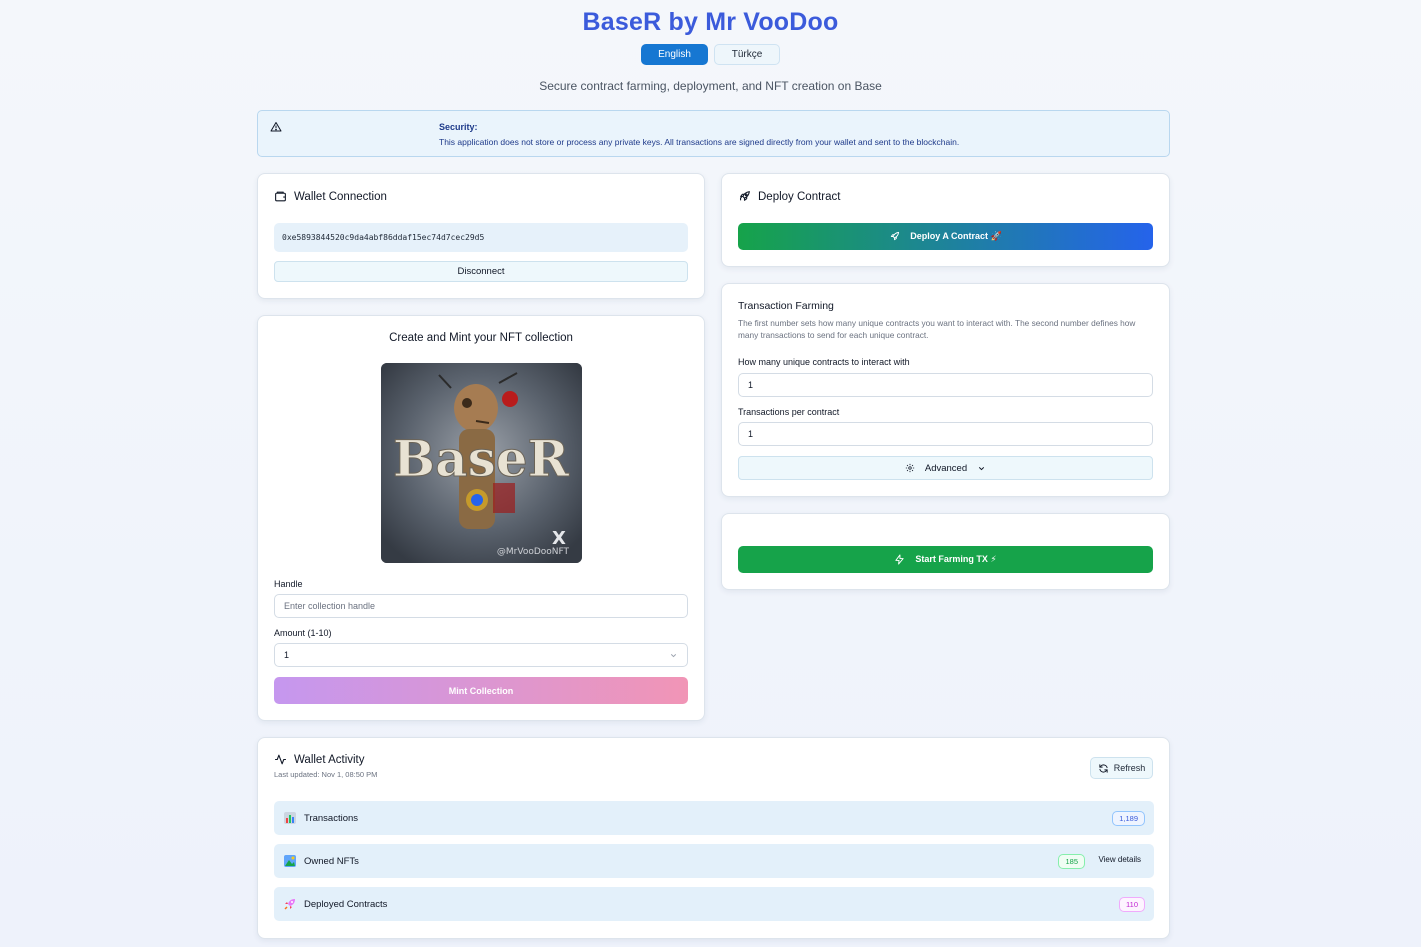 This screenshot has width=1421, height=947. I want to click on contracts-count-input: 1, so click(945, 385).